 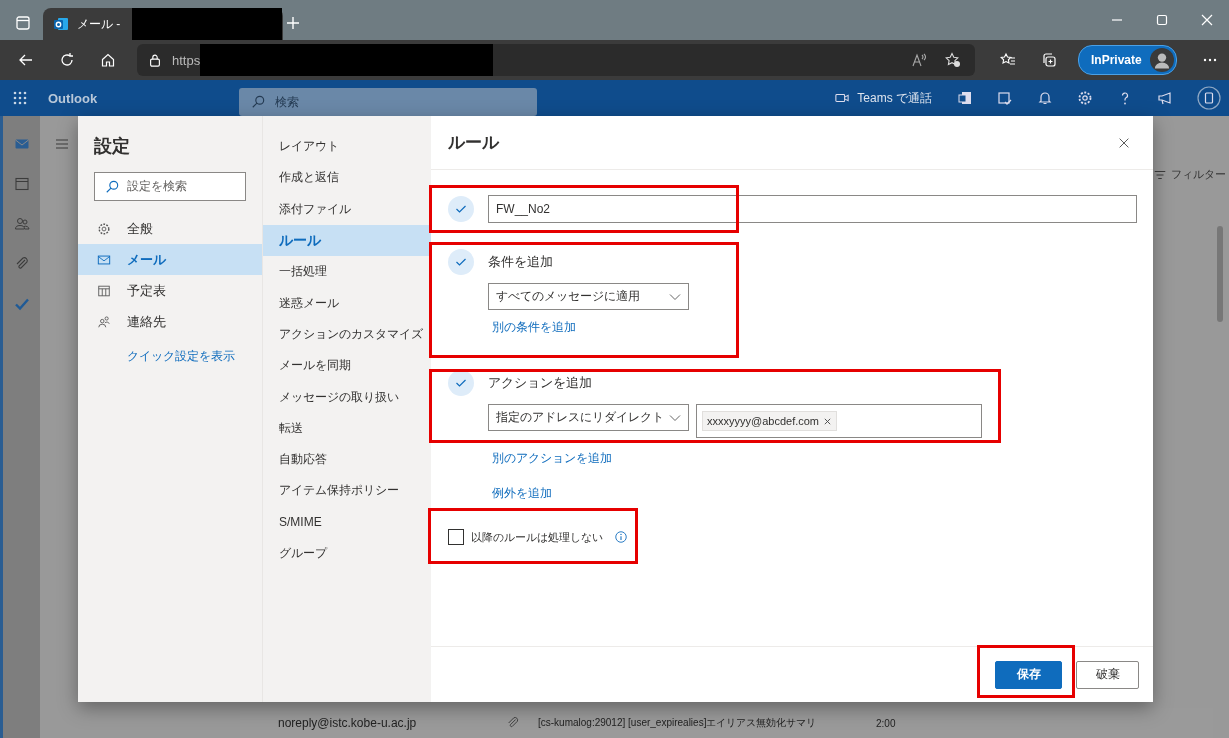 I want to click on settings-subcategory: アイテム保持ポリシー, so click(x=347, y=491).